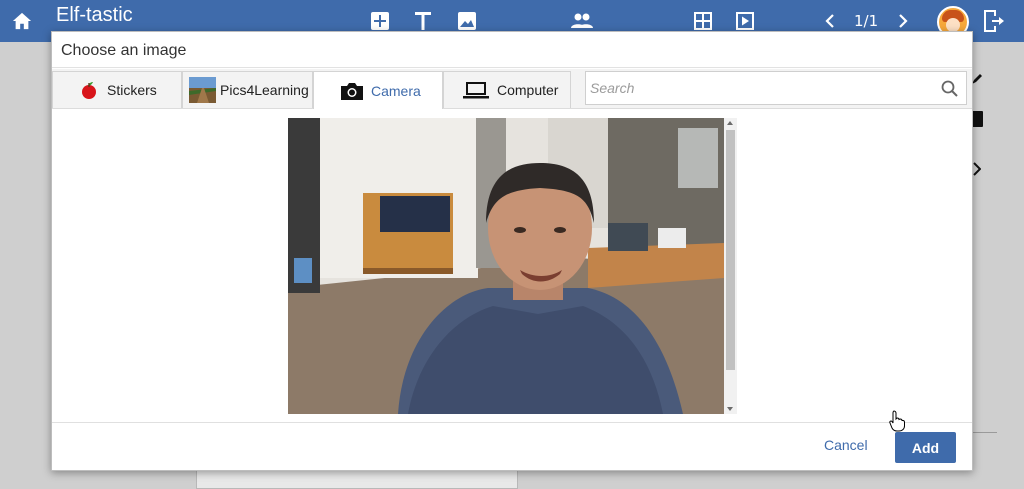  I want to click on tab-label: Computer, so click(528, 90).